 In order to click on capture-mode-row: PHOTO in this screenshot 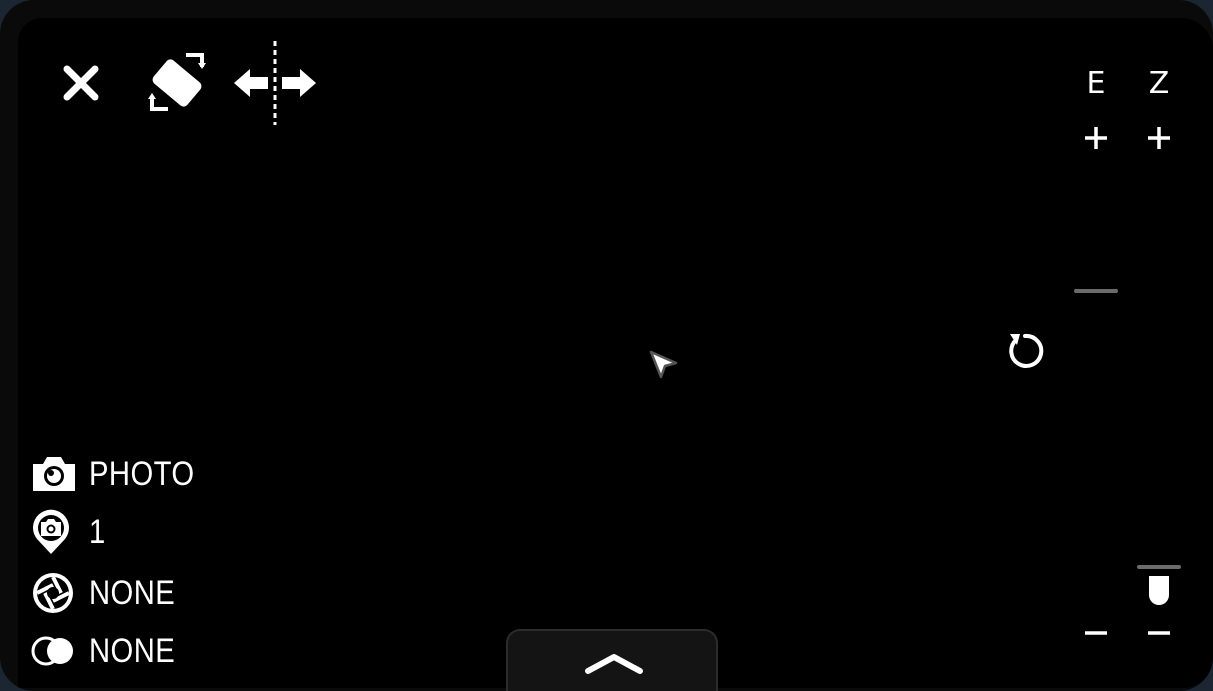, I will do `click(121, 474)`.